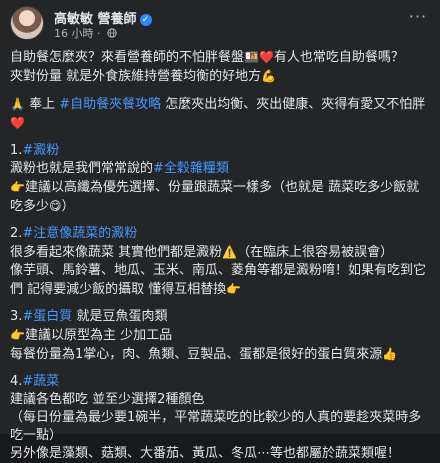 The width and height of the screenshot is (440, 463). I want to click on ellipsis-icon: ···, so click(418, 19).